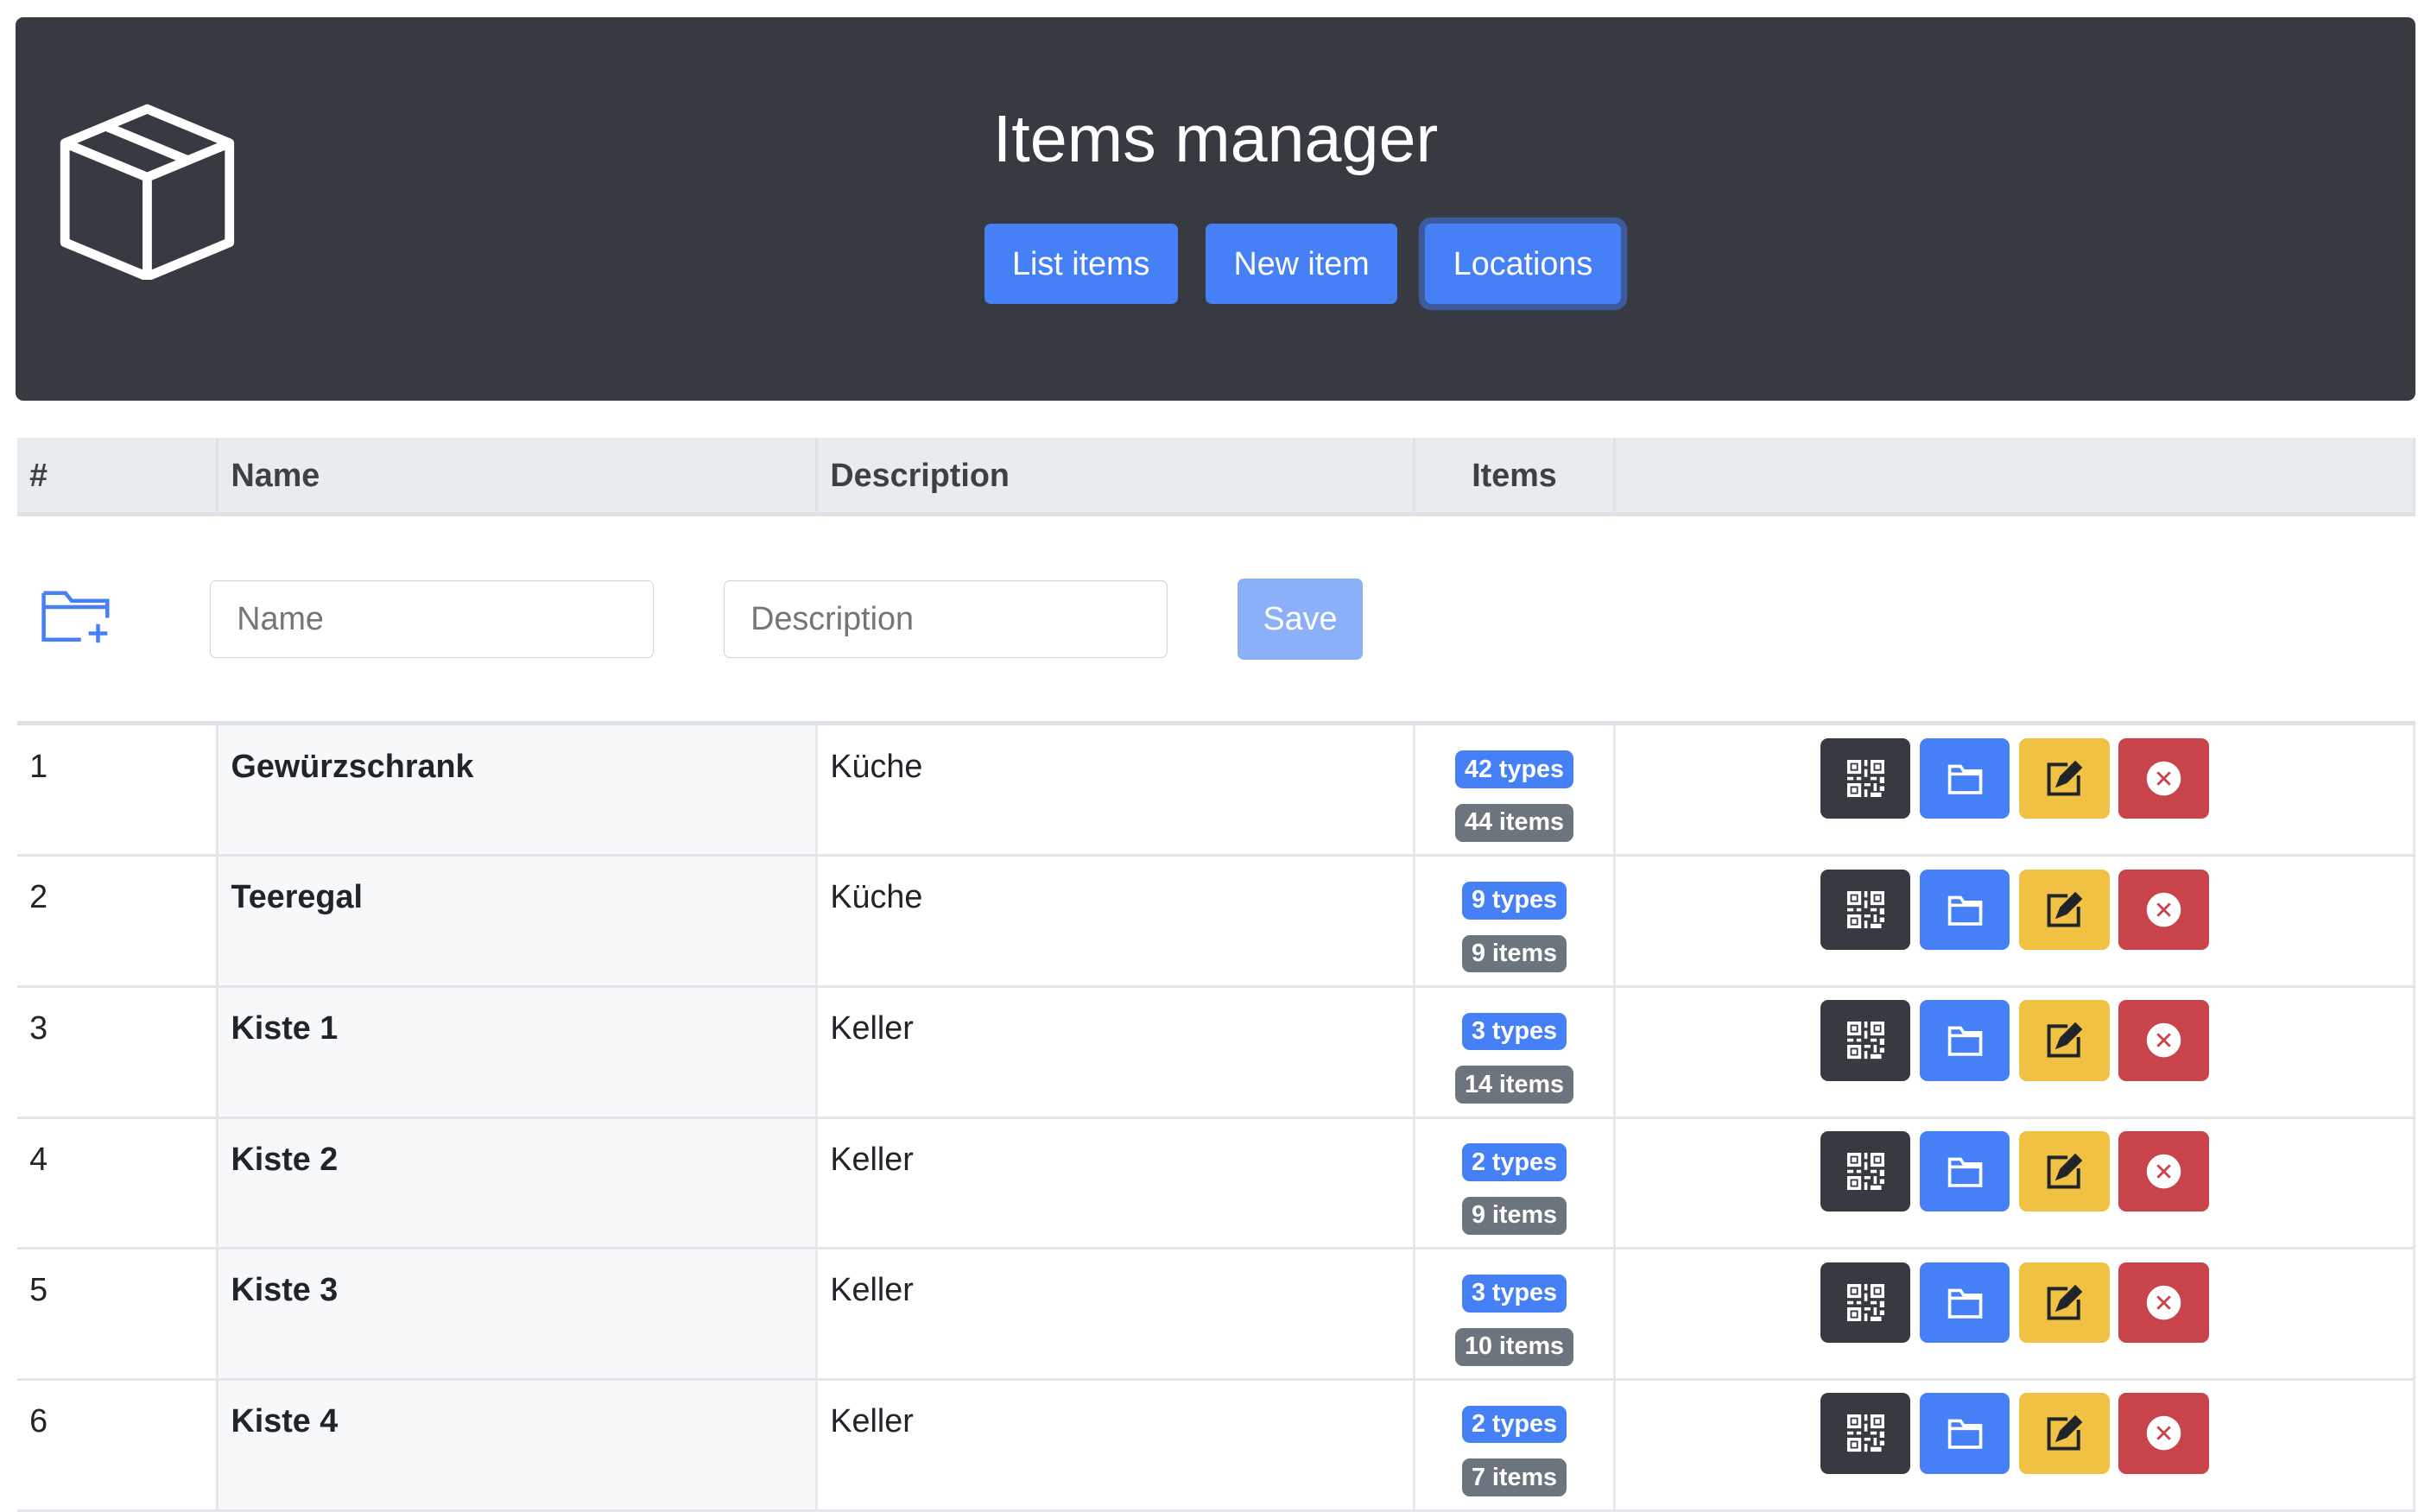  I want to click on items-badge: 10 items, so click(1514, 1346).